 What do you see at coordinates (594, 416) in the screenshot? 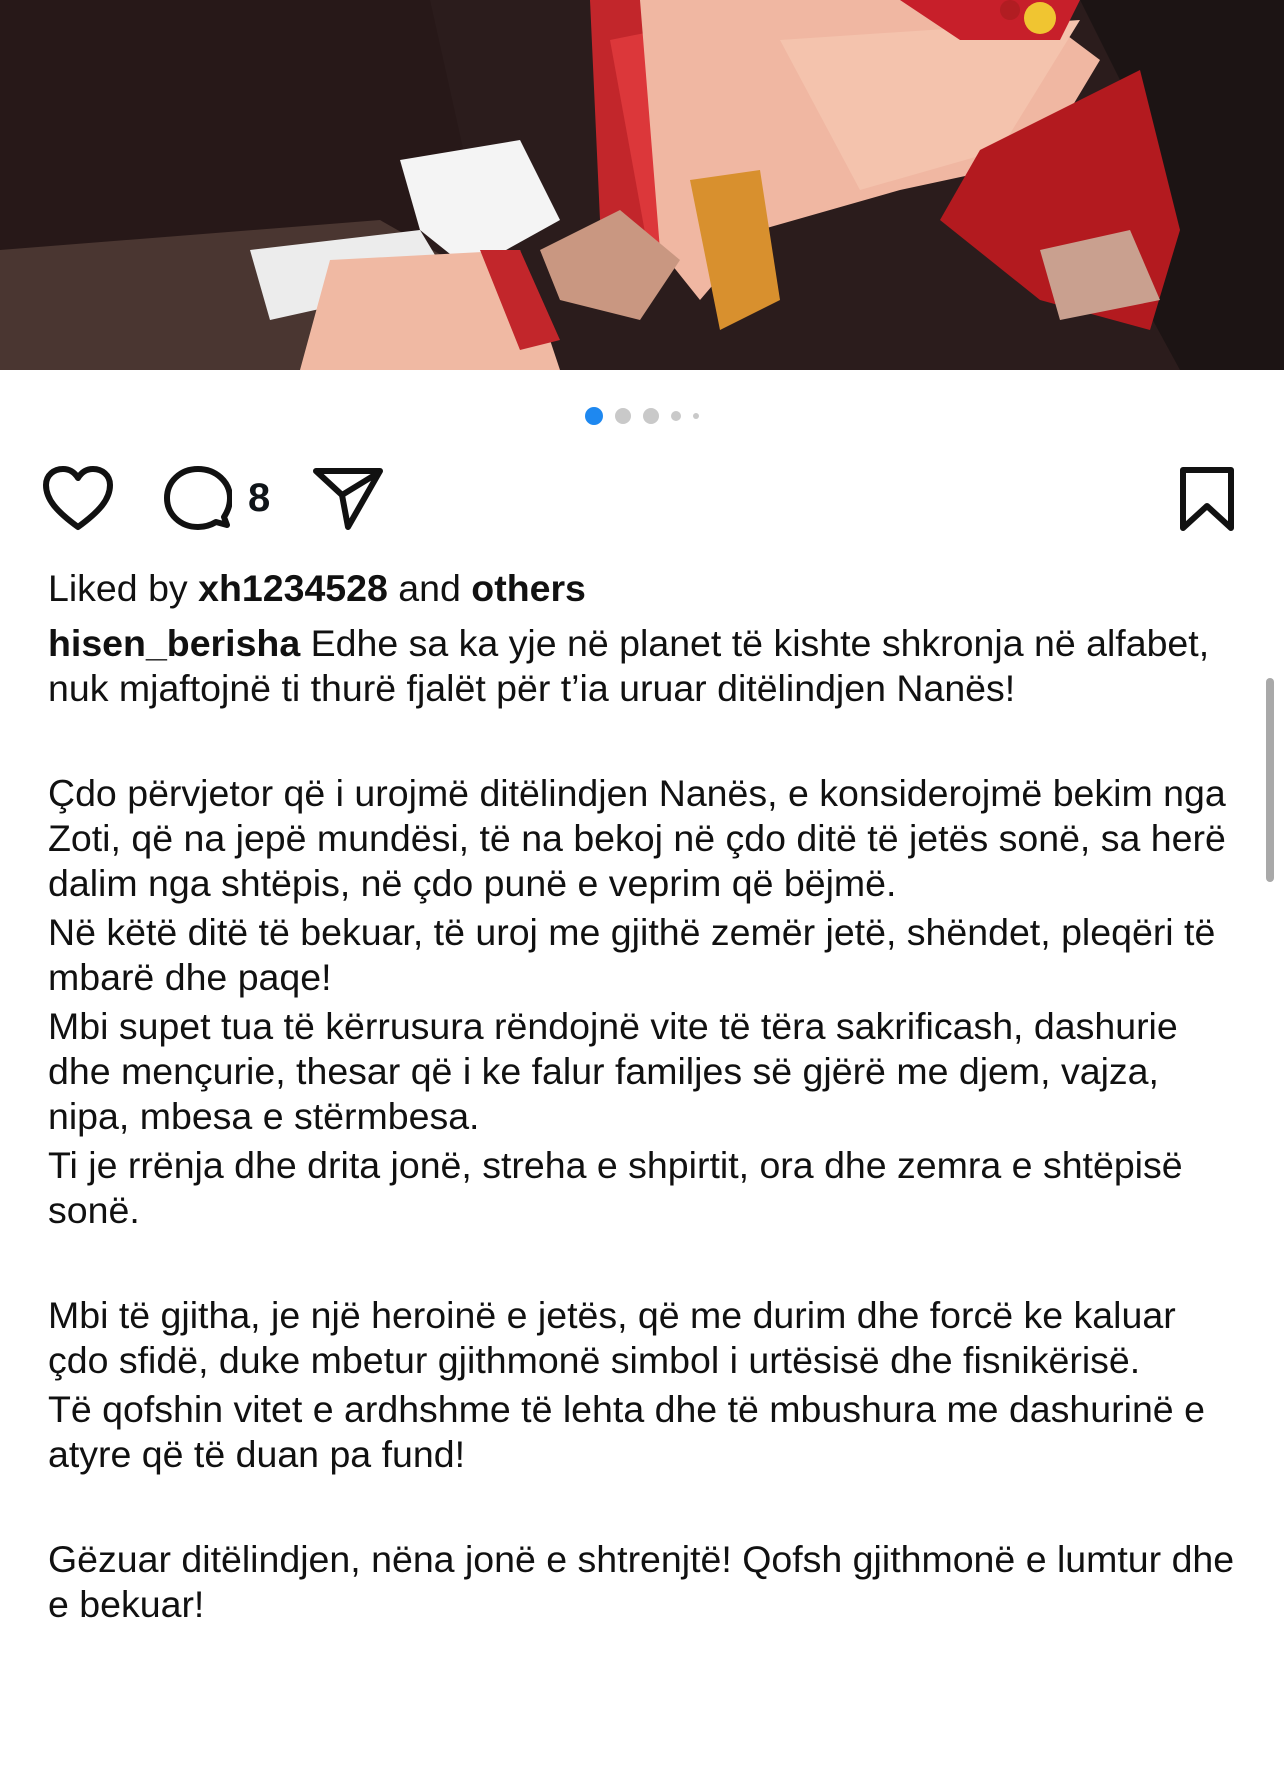
I see `carousel-dot-active` at bounding box center [594, 416].